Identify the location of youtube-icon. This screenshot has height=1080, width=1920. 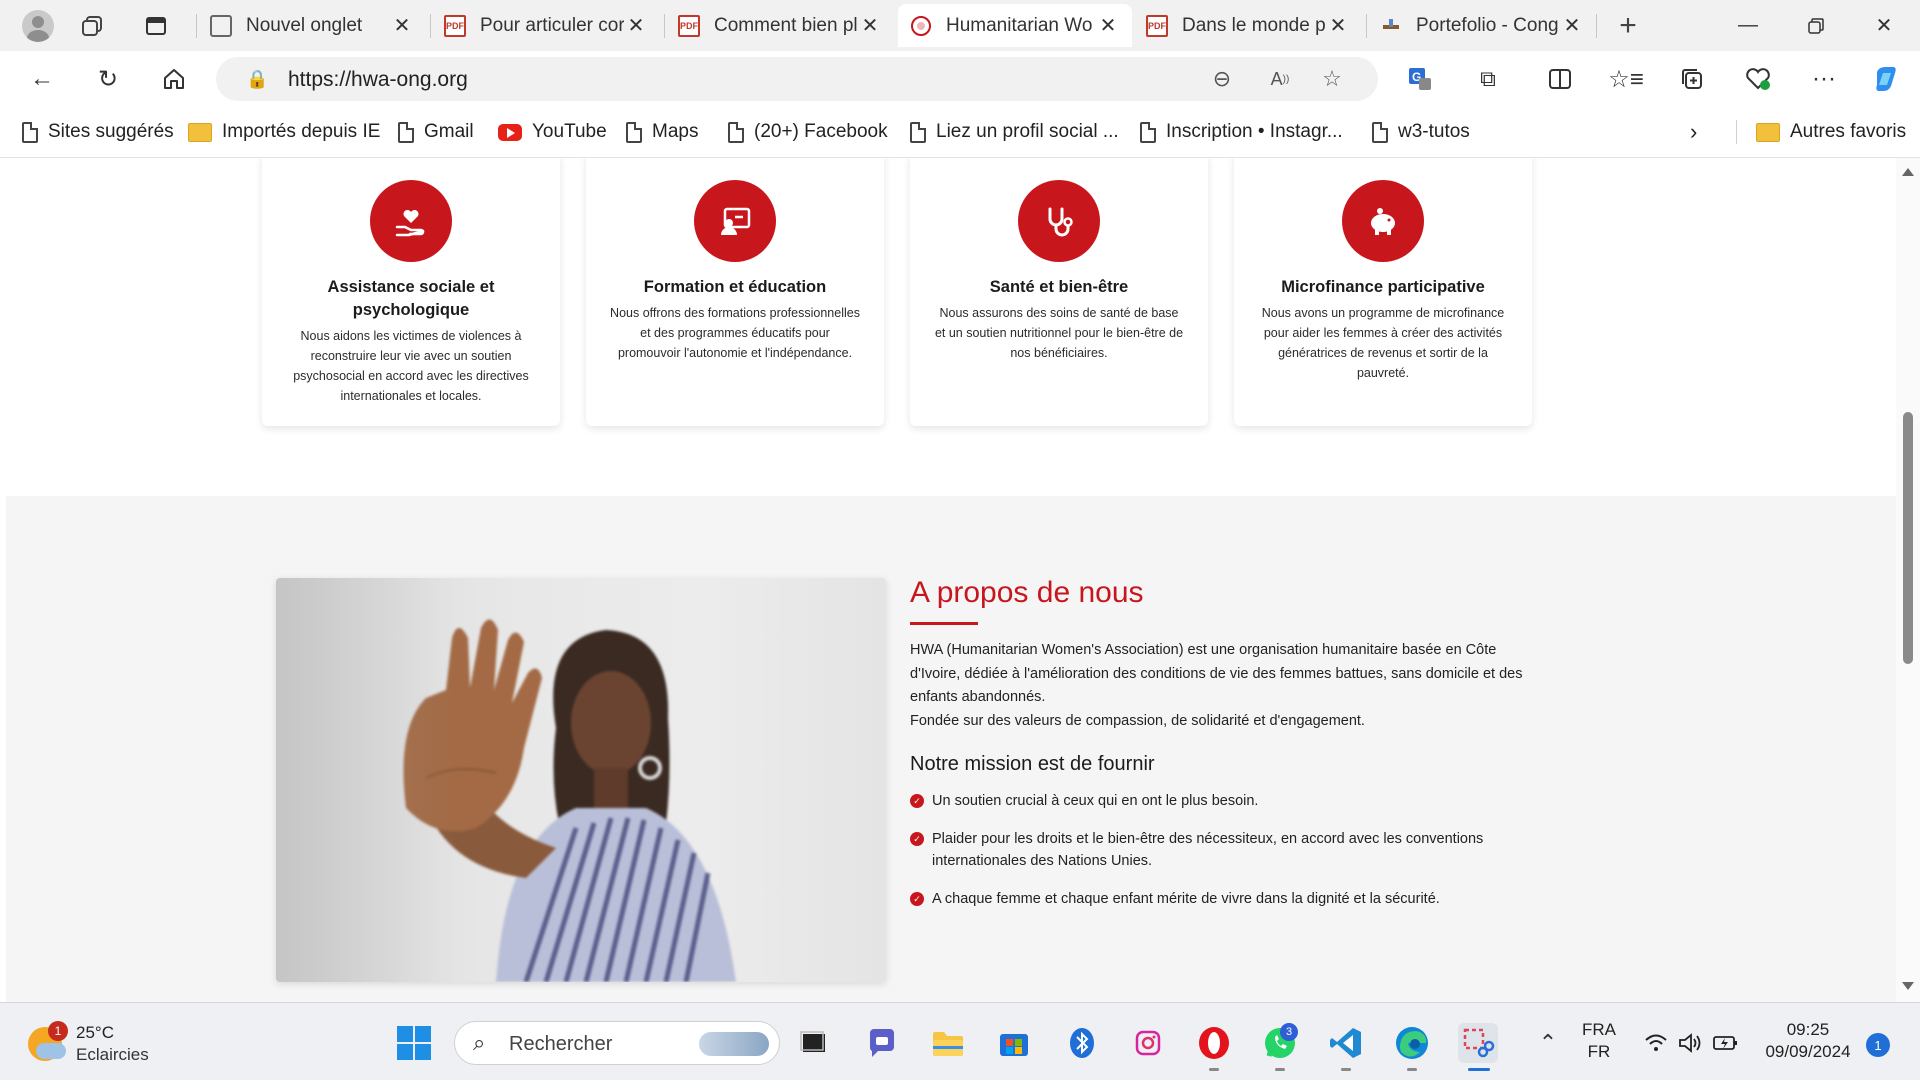
(510, 132).